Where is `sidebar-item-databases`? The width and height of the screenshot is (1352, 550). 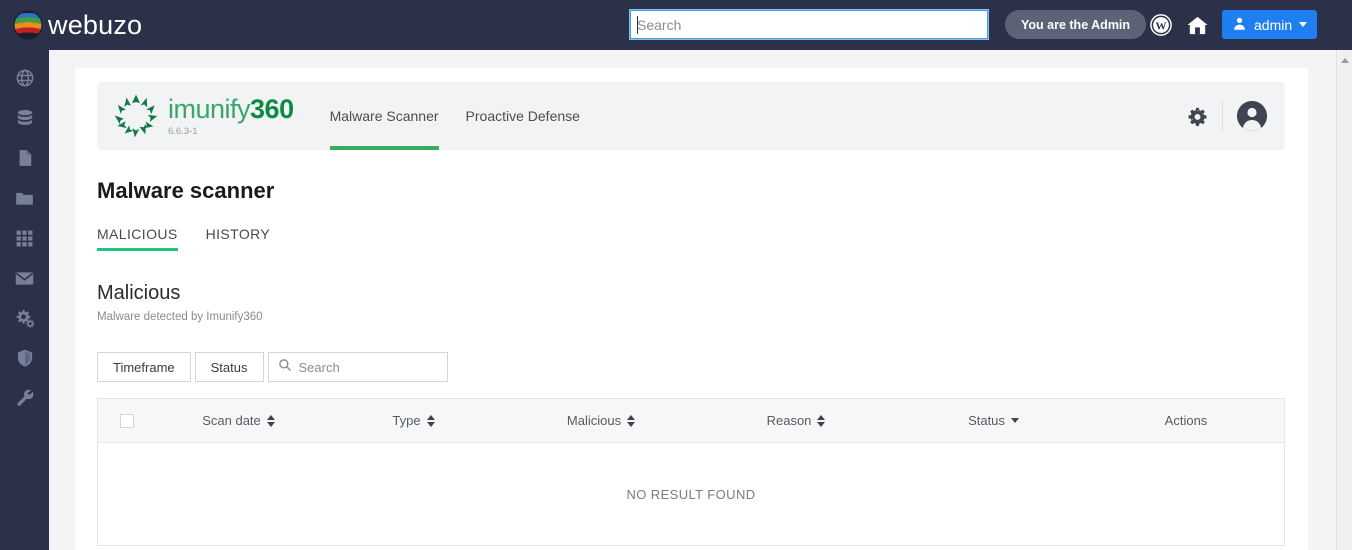 sidebar-item-databases is located at coordinates (24, 118).